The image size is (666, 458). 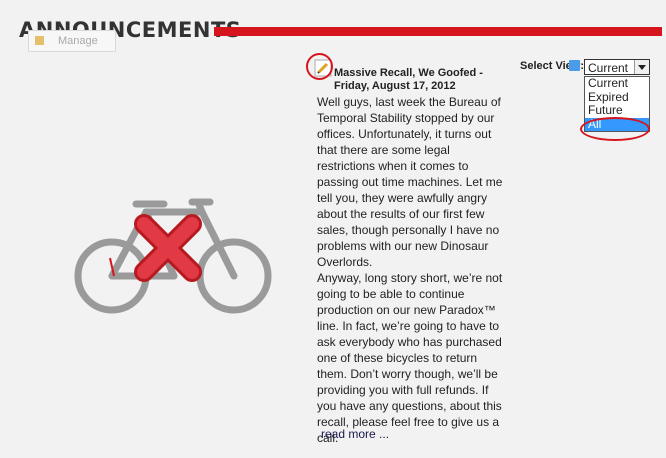 What do you see at coordinates (617, 97) in the screenshot?
I see `view-option-expired: Expired` at bounding box center [617, 97].